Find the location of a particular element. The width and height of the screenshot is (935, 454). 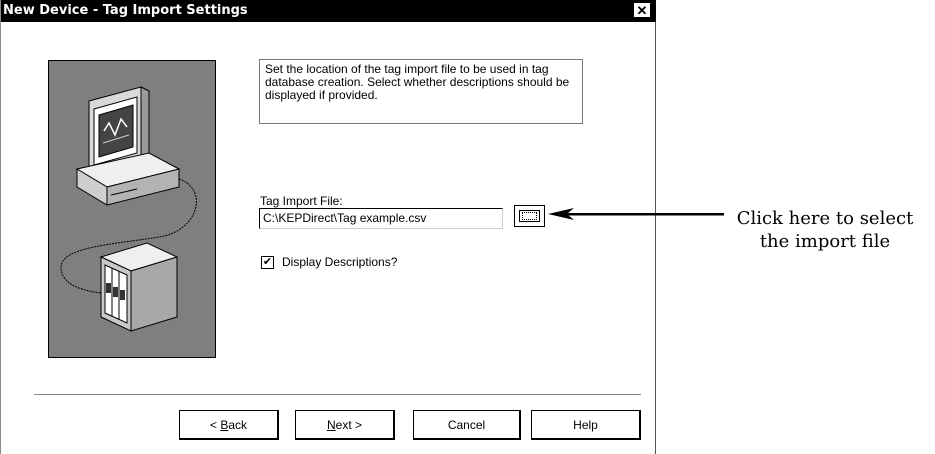

plc-rack-illustration is located at coordinates (139, 287).